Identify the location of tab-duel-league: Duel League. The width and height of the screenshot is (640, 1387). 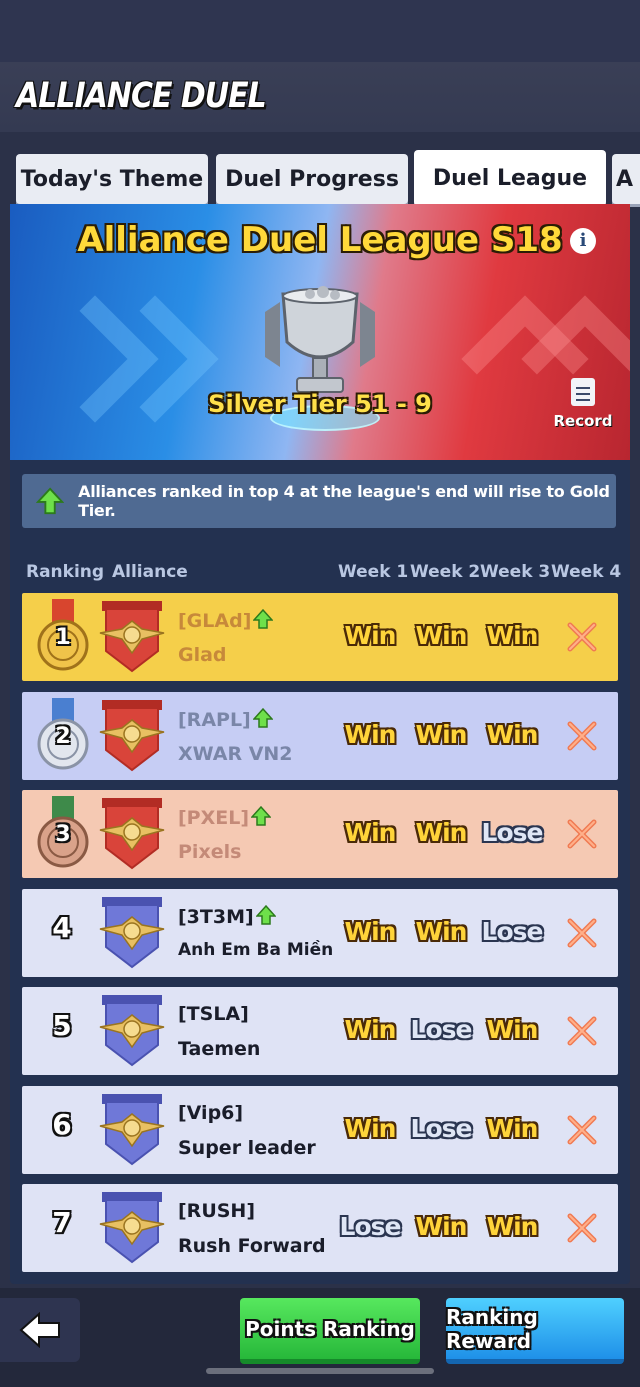
(510, 178).